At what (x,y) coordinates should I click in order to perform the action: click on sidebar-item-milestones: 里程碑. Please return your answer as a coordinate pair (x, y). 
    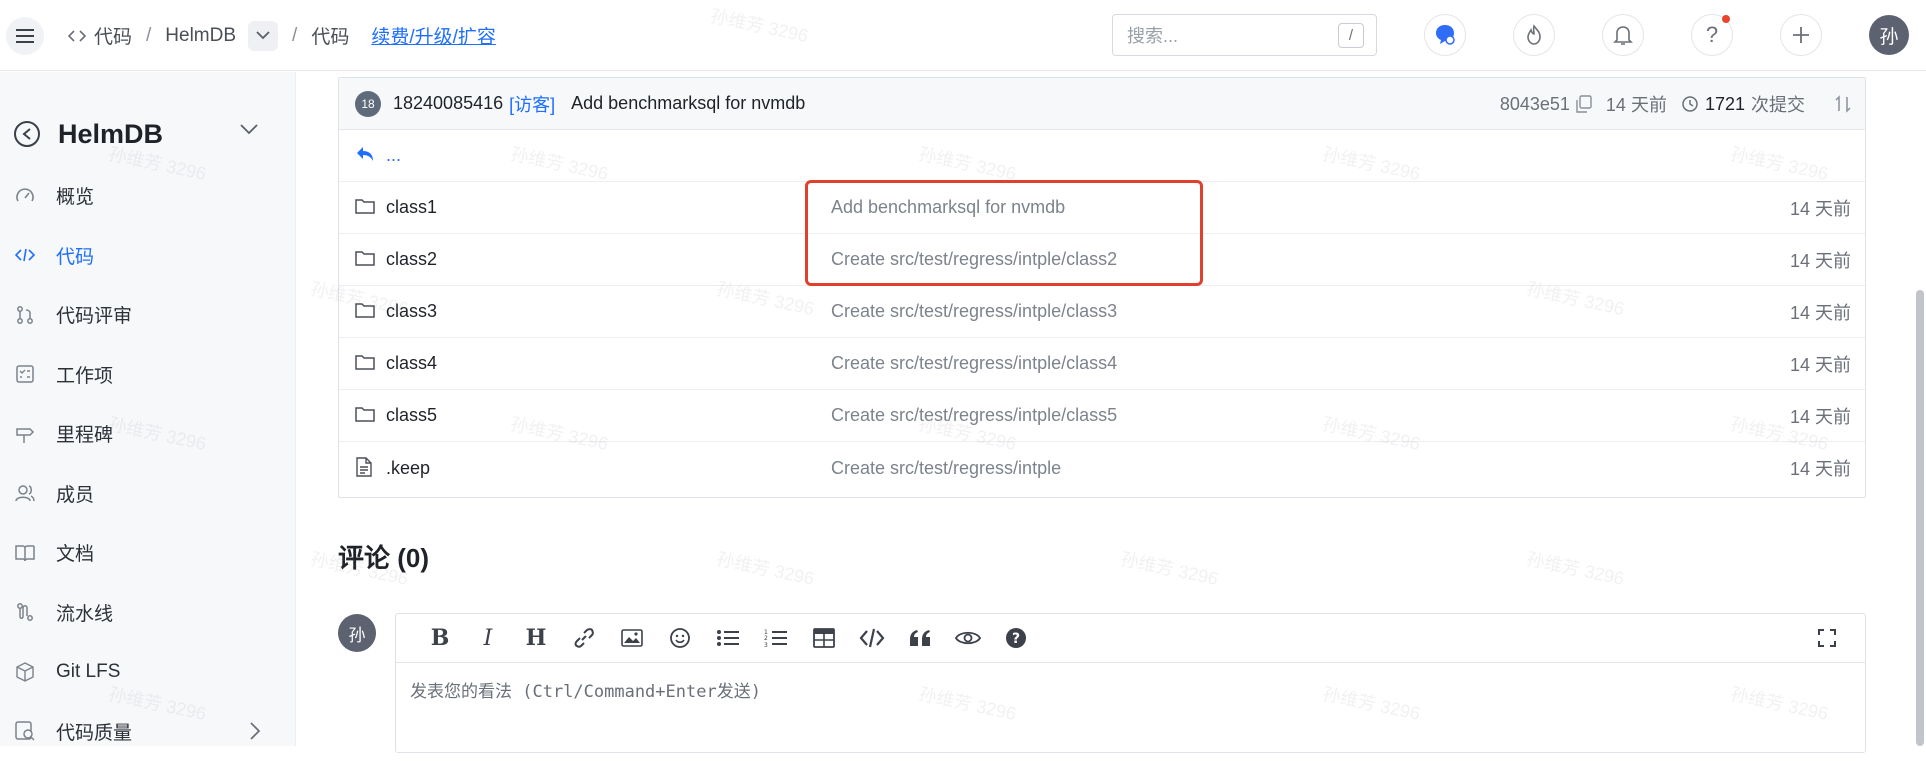
    Looking at the image, I should click on (148, 434).